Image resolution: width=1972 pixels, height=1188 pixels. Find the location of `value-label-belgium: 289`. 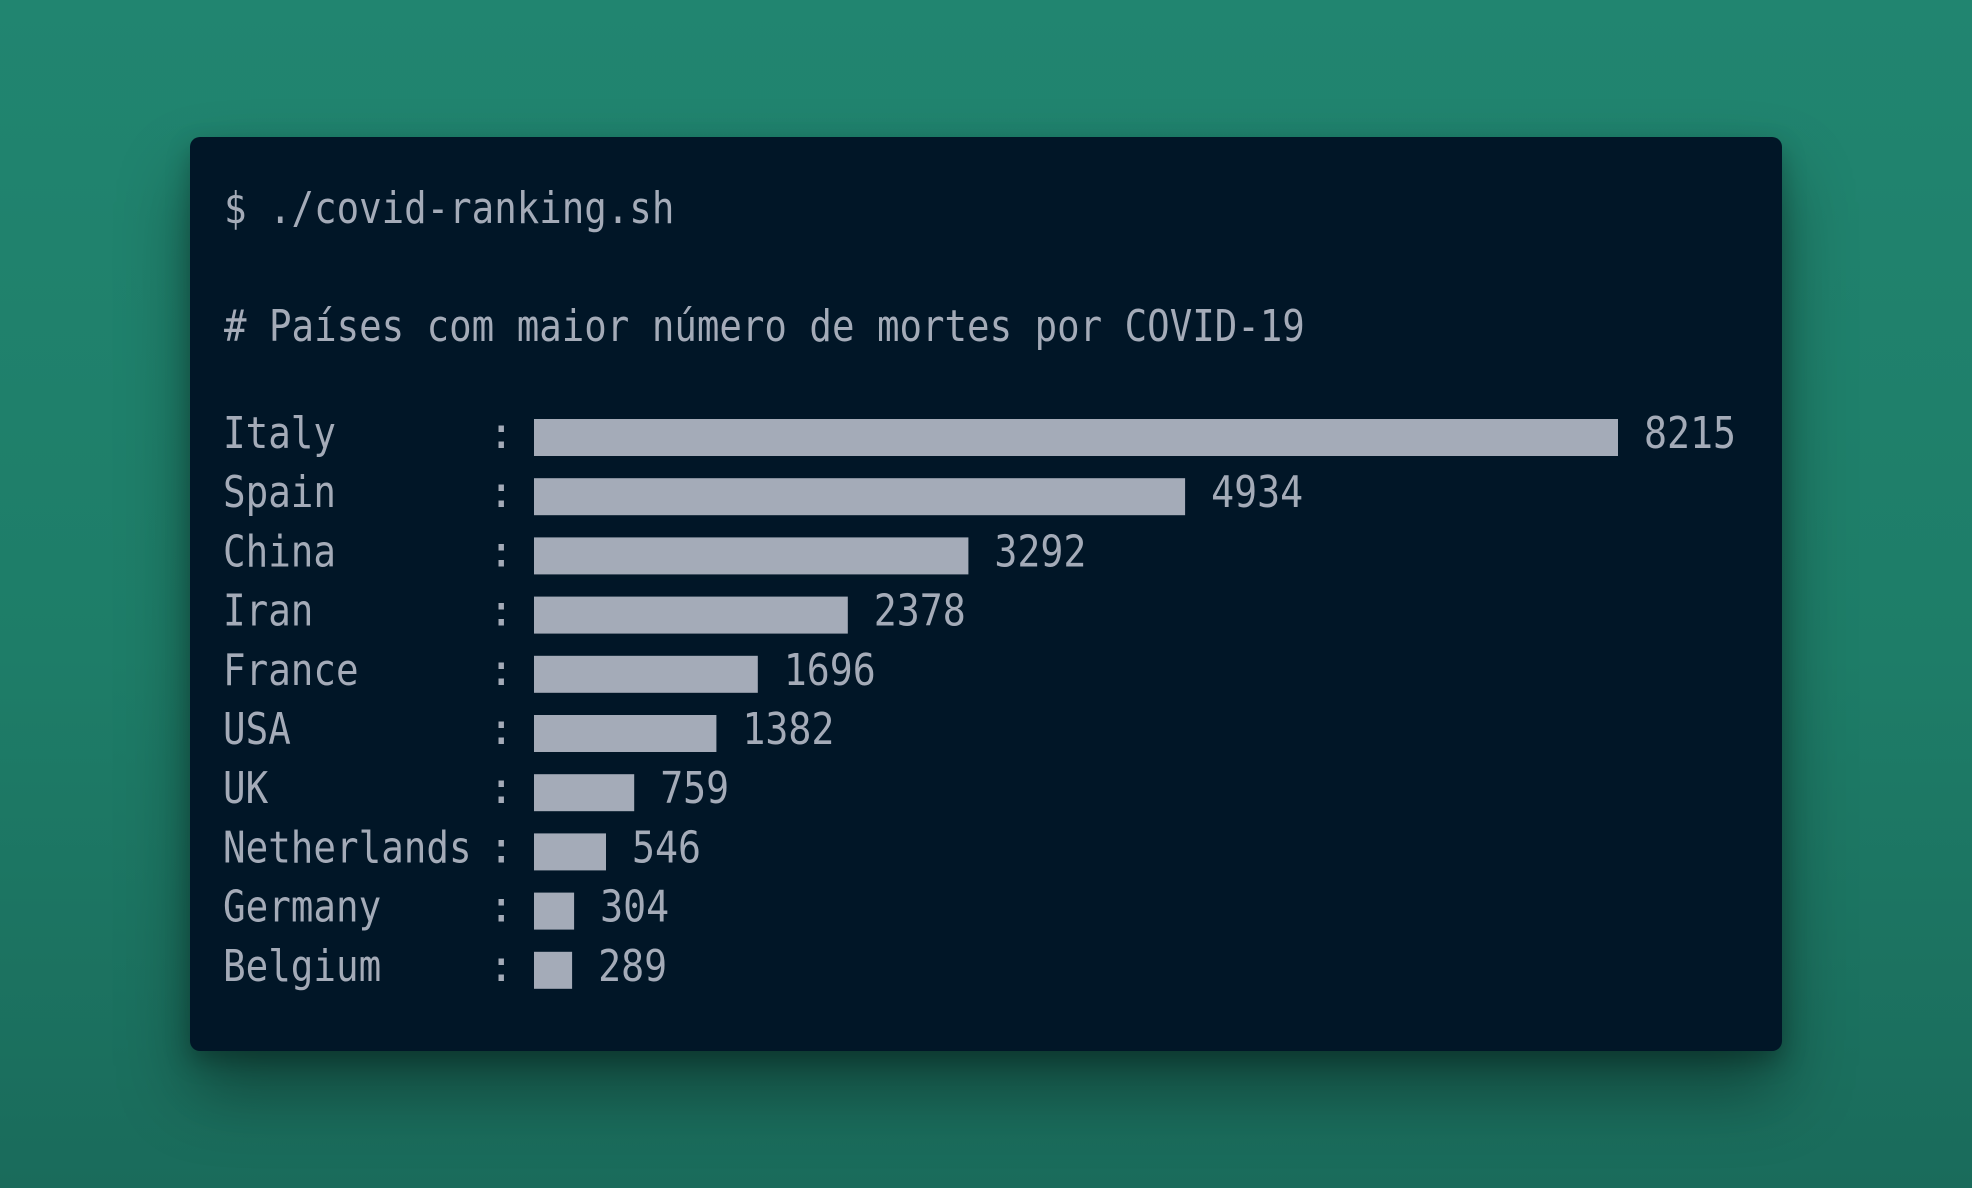

value-label-belgium: 289 is located at coordinates (632, 966).